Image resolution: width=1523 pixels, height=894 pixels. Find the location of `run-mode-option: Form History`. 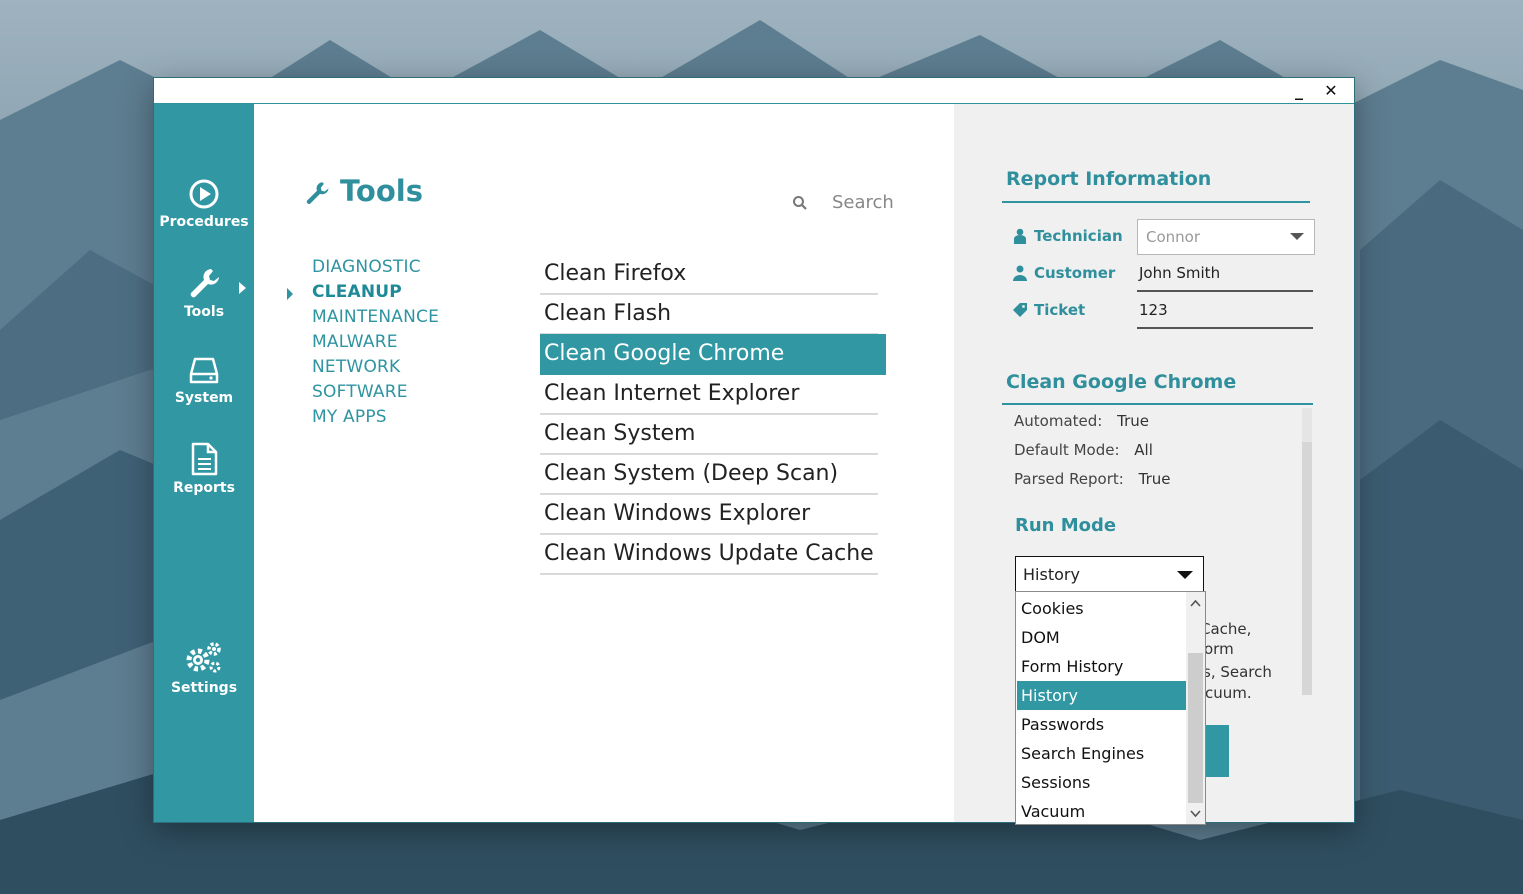

run-mode-option: Form History is located at coordinates (1101, 666).